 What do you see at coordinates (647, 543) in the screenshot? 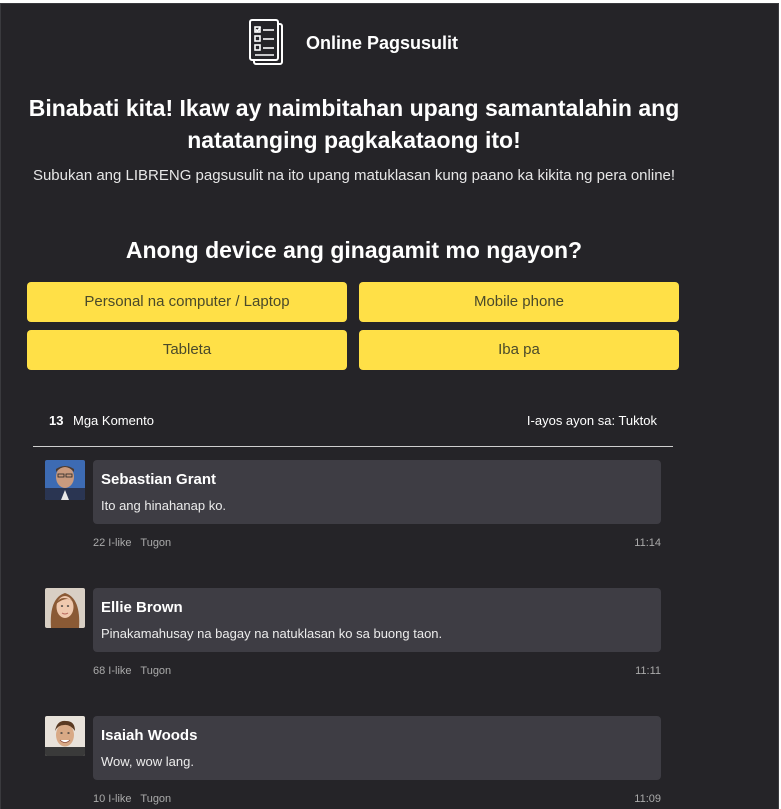
I see `comment-time: 11:14` at bounding box center [647, 543].